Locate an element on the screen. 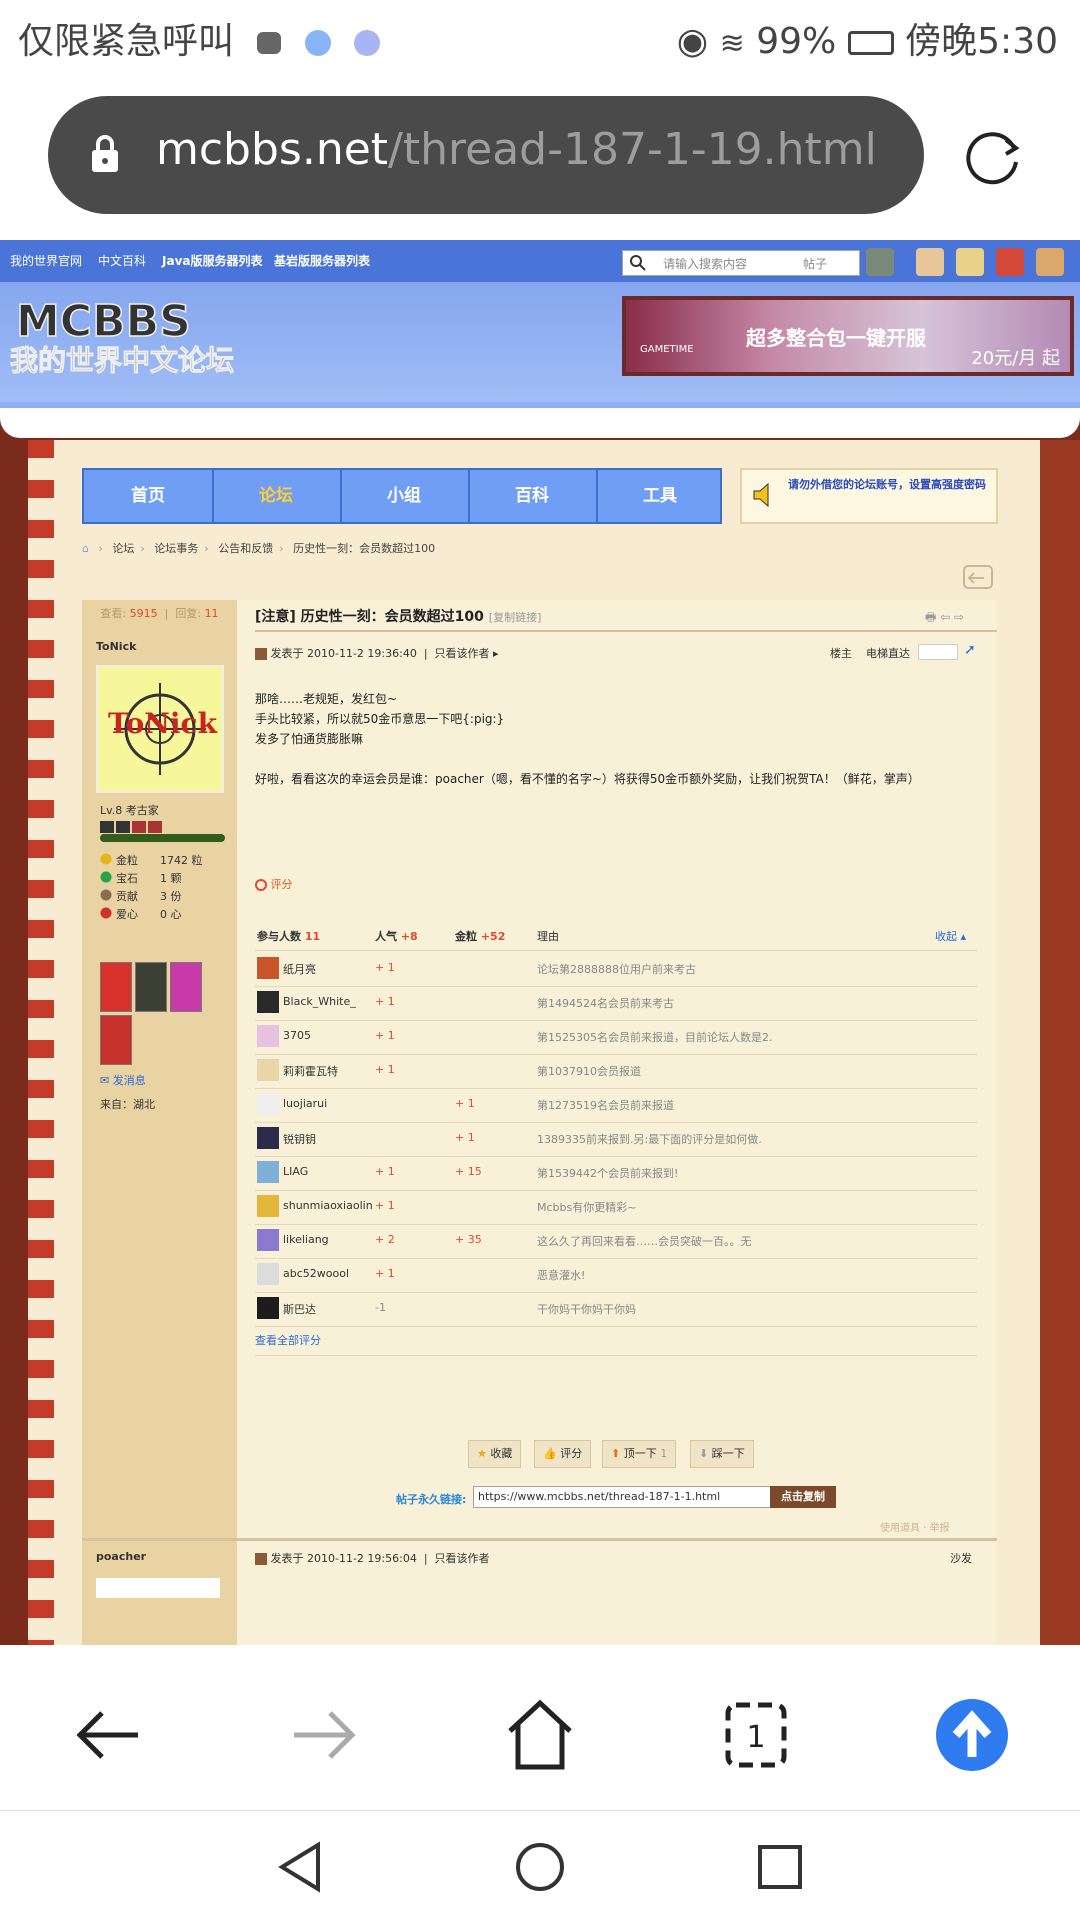  breadcrumb-affairs: 论坛事务 is located at coordinates (176, 548).